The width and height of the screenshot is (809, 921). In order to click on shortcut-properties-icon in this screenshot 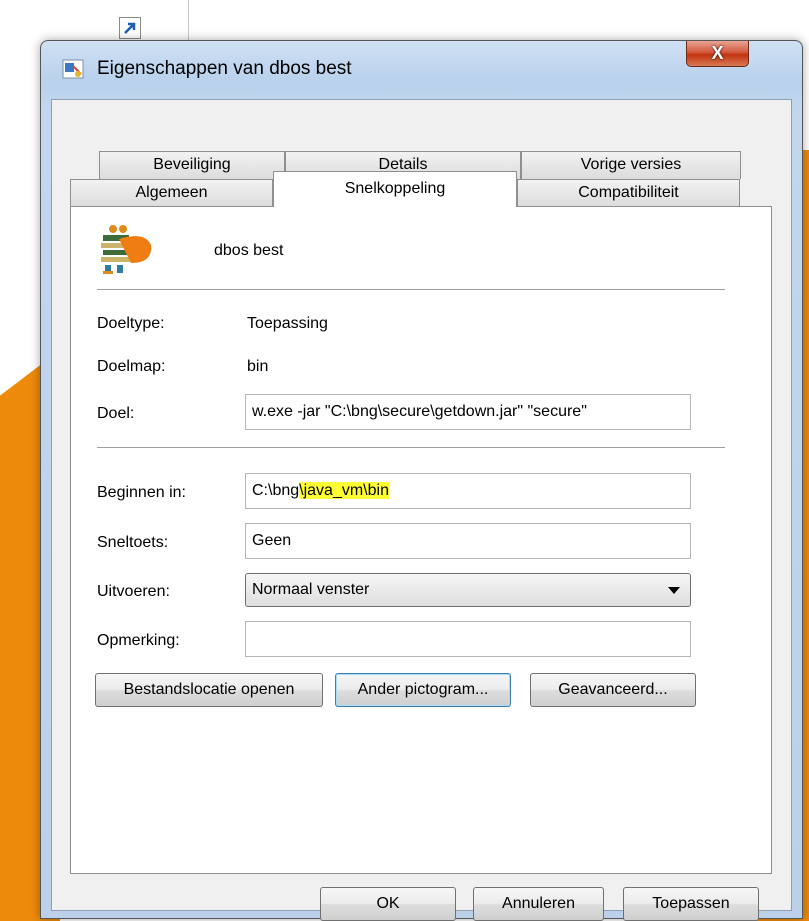, I will do `click(74, 69)`.